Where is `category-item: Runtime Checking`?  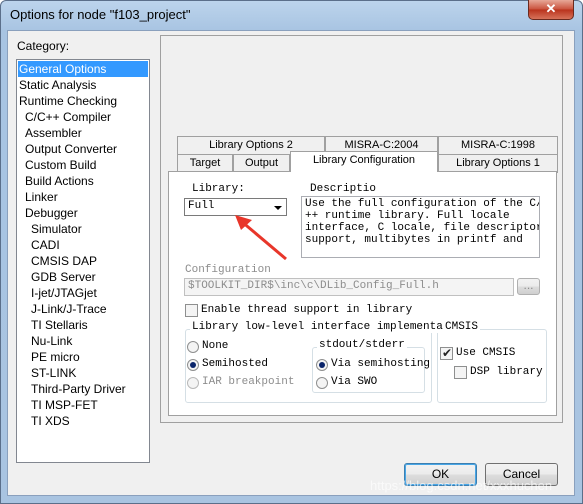 category-item: Runtime Checking is located at coordinates (67, 101).